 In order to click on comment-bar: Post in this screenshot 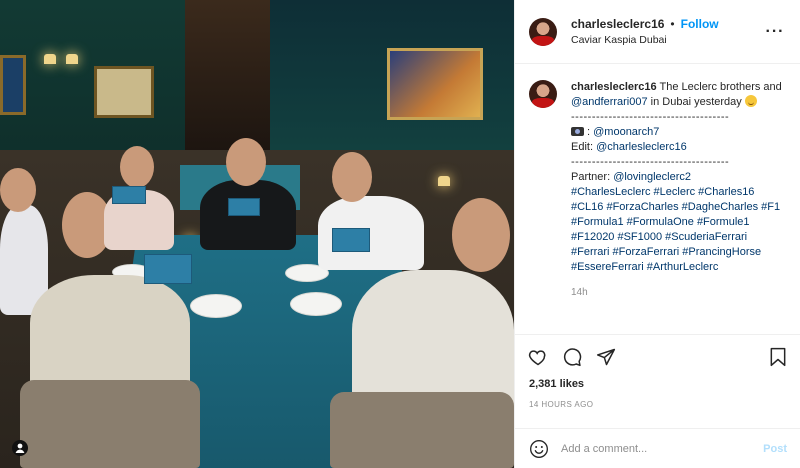, I will do `click(657, 448)`.